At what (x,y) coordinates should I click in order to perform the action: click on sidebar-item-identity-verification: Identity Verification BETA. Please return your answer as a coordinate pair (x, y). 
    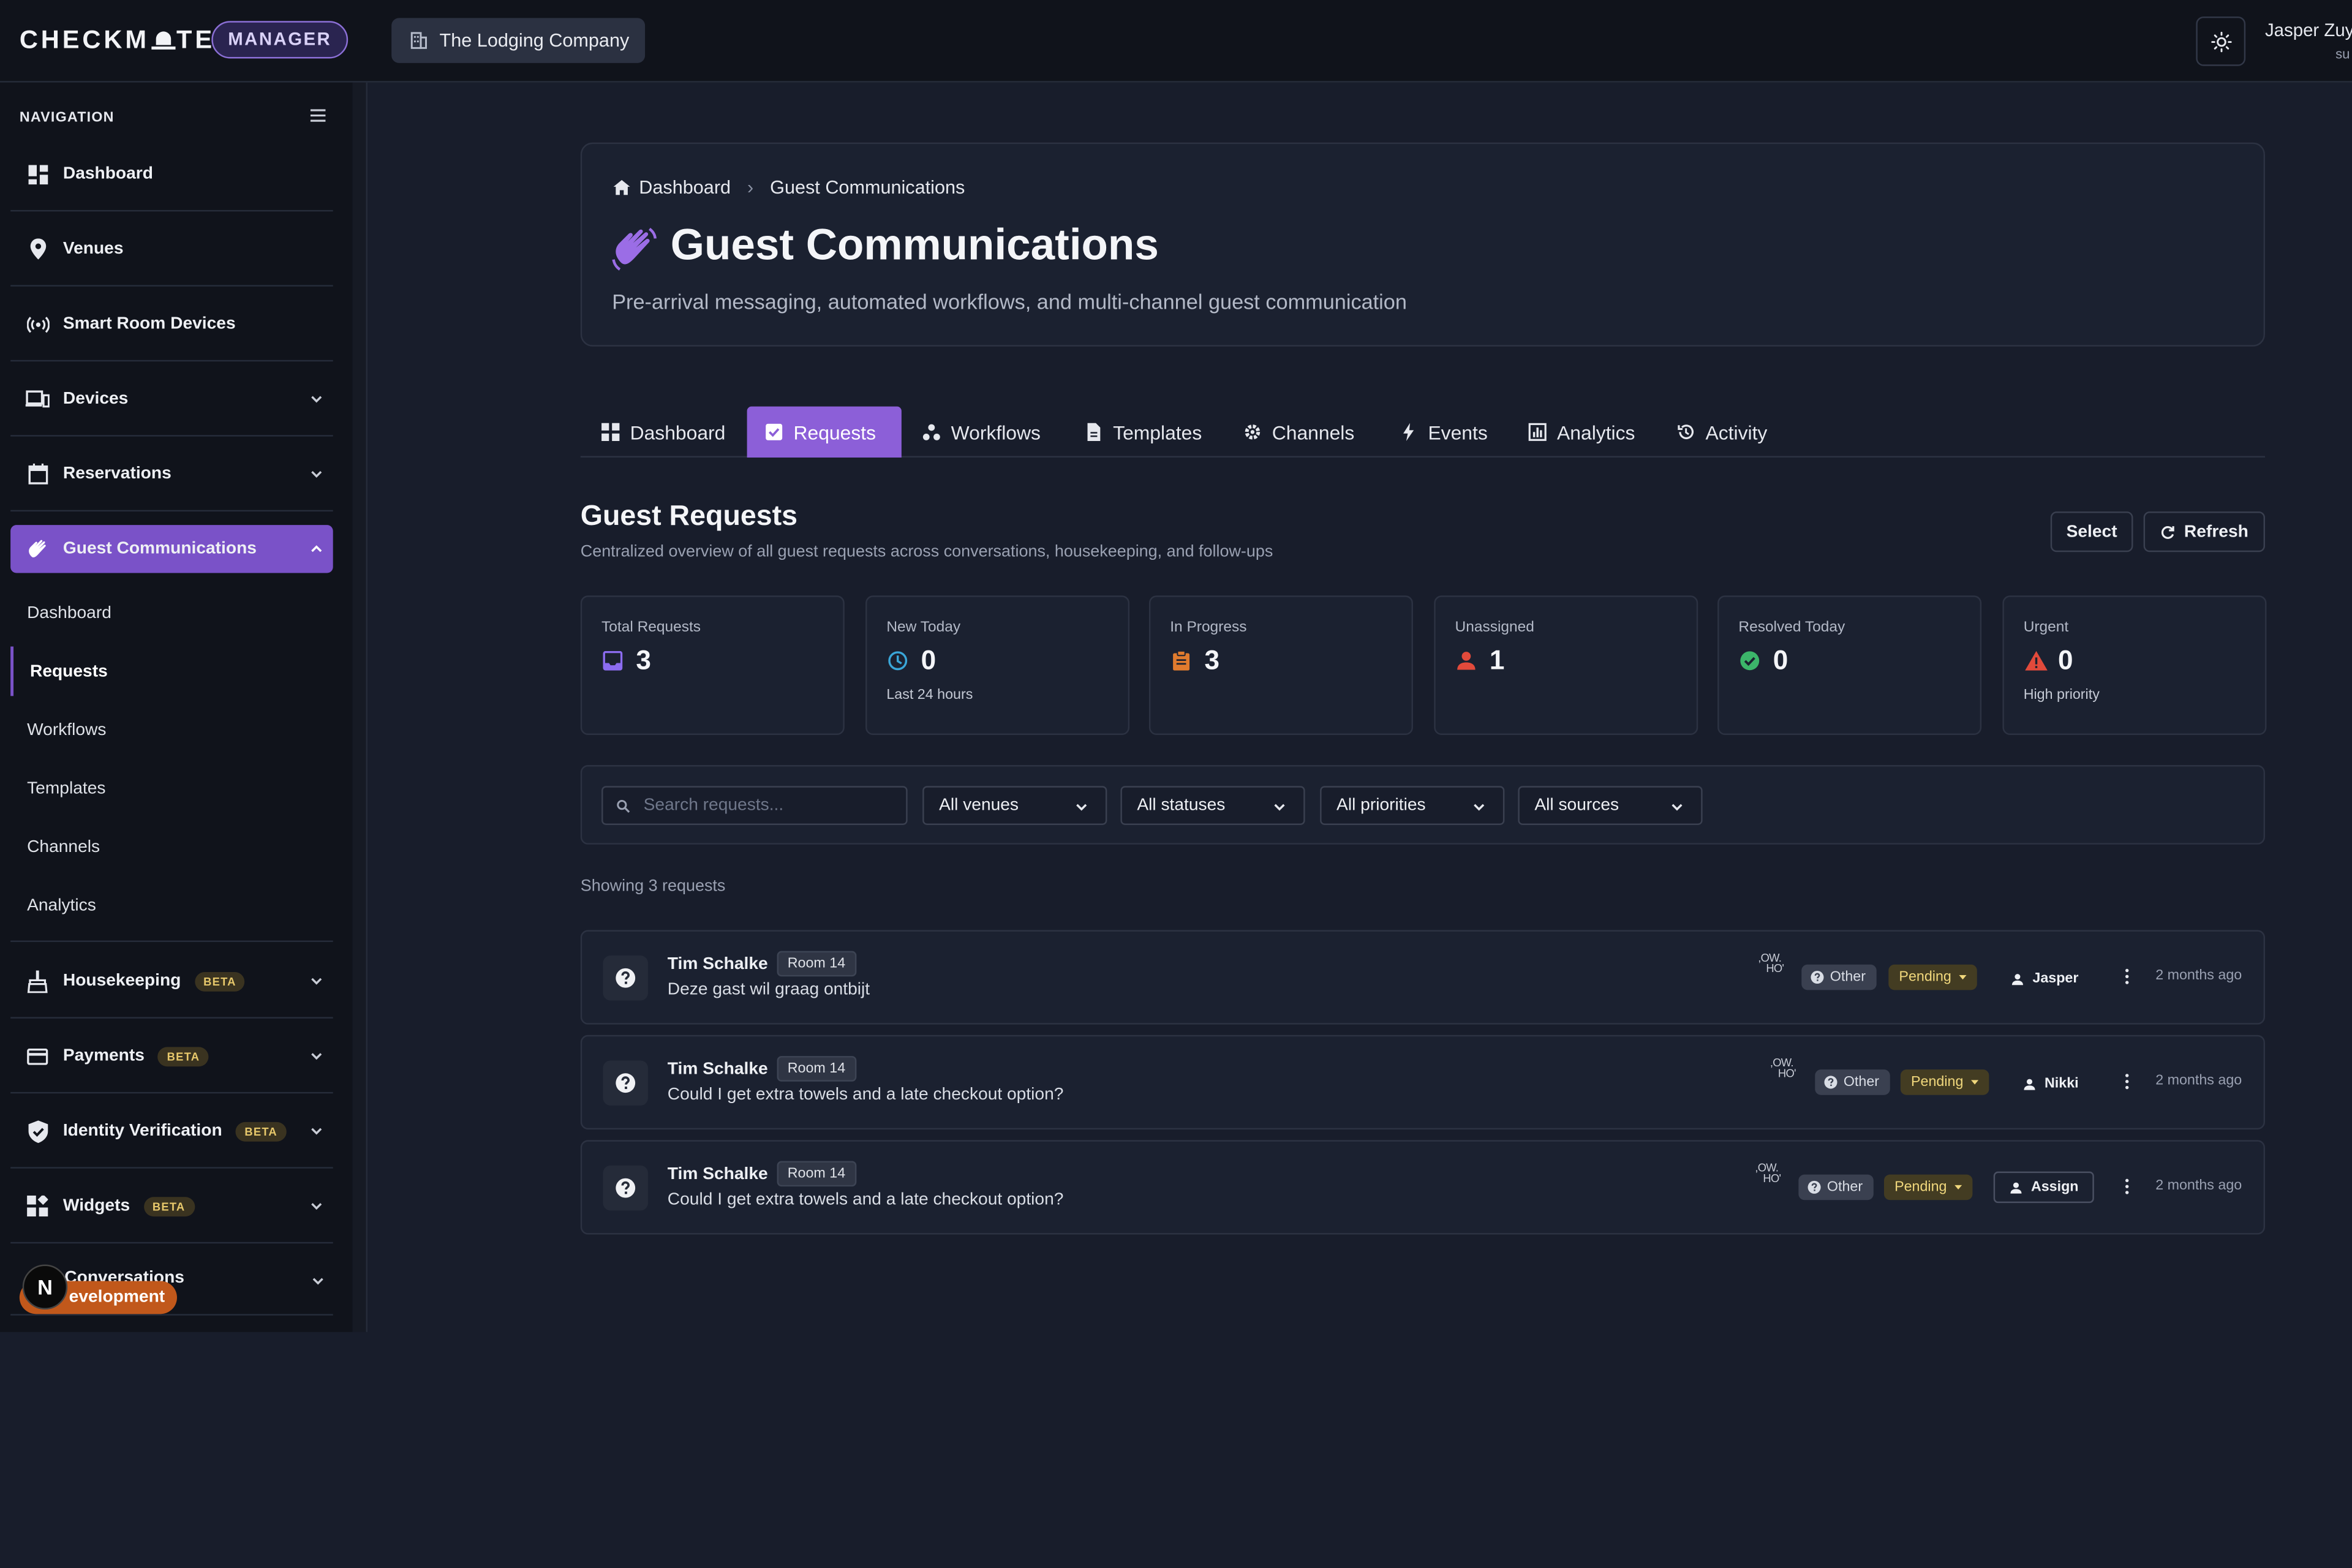
    Looking at the image, I should click on (171, 1132).